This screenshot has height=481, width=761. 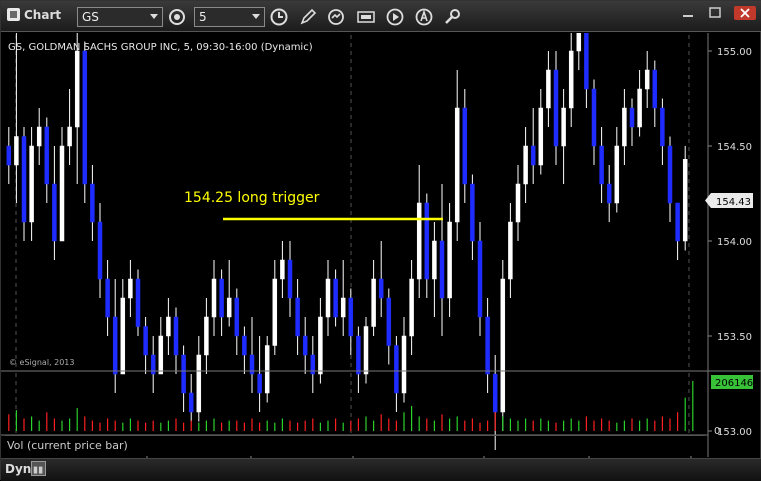 I want to click on seek-button, so click(x=366, y=17).